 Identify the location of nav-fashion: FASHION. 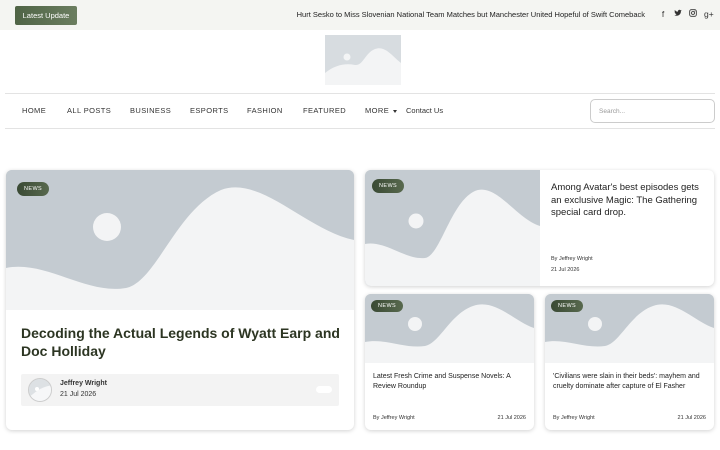
(265, 110).